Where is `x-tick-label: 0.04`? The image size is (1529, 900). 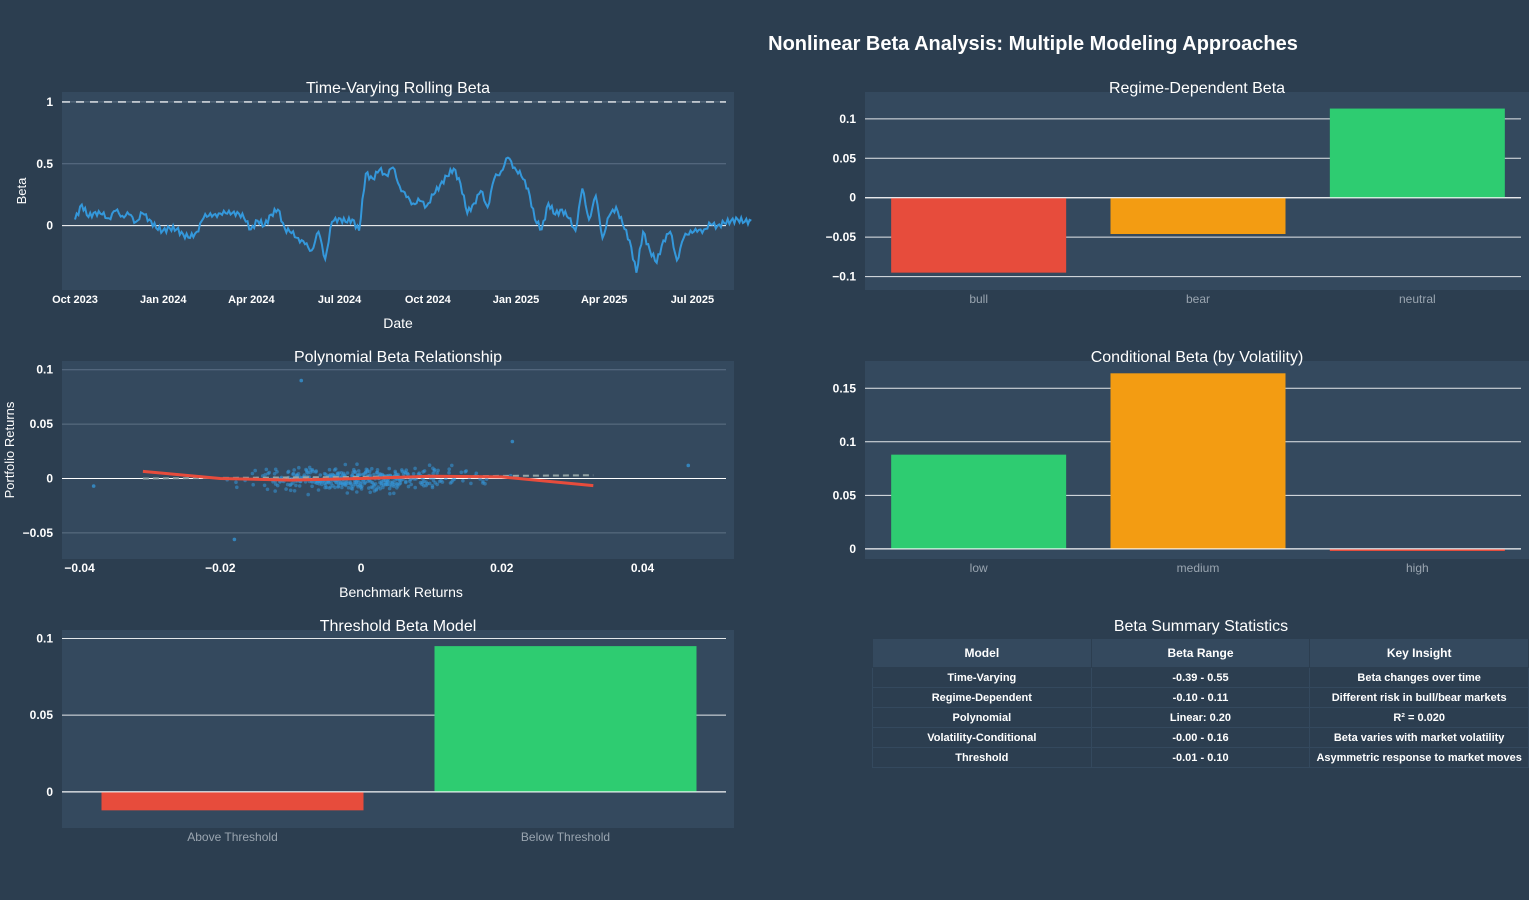 x-tick-label: 0.04 is located at coordinates (643, 568).